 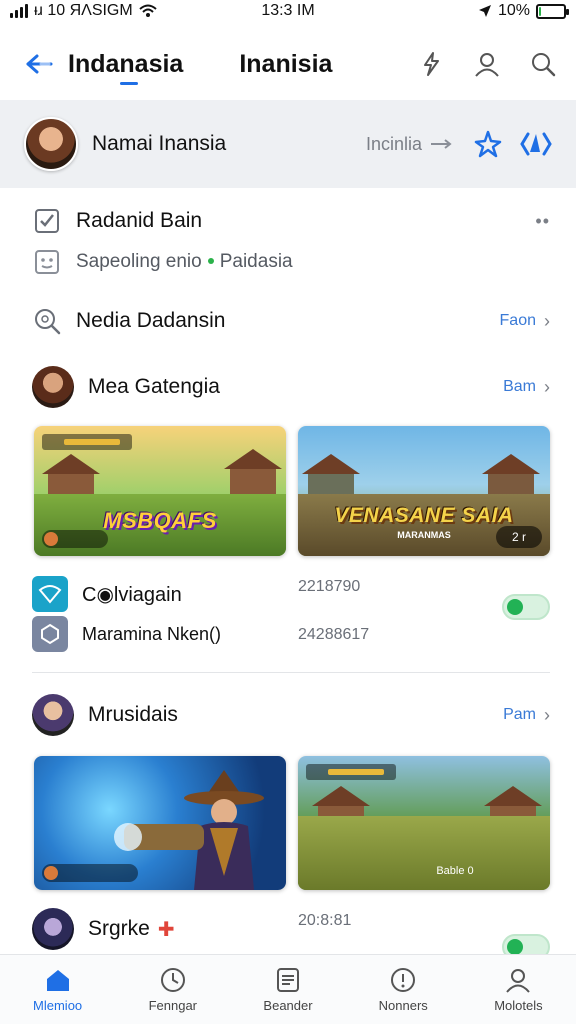 What do you see at coordinates (488, 144) in the screenshot?
I see `pin-icon` at bounding box center [488, 144].